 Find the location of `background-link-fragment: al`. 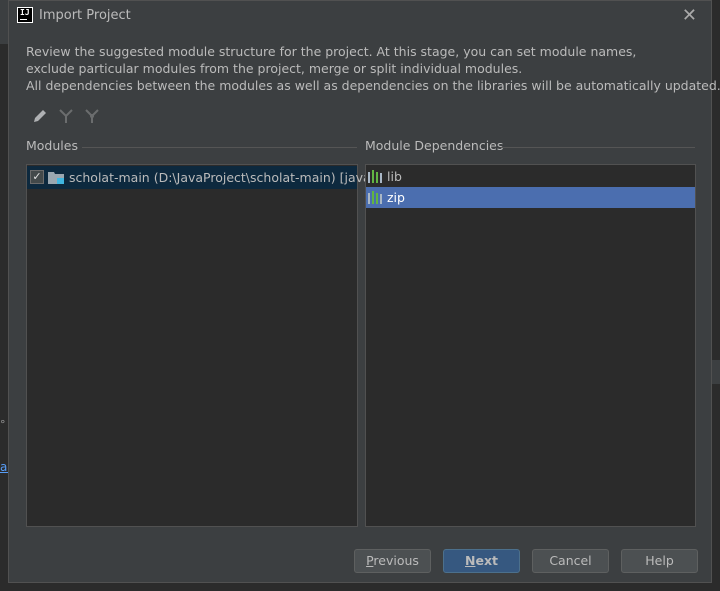

background-link-fragment: al is located at coordinates (4, 467).